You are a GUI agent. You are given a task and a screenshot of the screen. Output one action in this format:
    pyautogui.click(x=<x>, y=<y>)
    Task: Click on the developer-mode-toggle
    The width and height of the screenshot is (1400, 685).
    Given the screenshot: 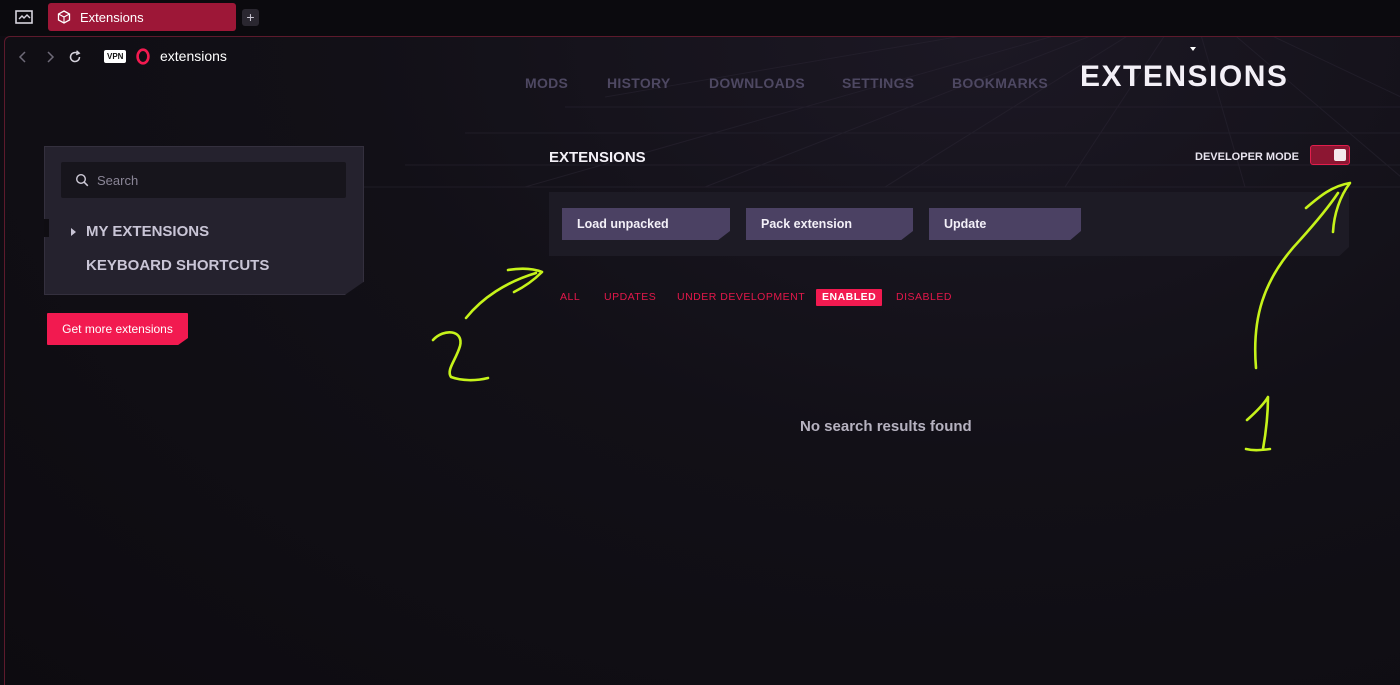 What is the action you would take?
    pyautogui.click(x=1330, y=155)
    